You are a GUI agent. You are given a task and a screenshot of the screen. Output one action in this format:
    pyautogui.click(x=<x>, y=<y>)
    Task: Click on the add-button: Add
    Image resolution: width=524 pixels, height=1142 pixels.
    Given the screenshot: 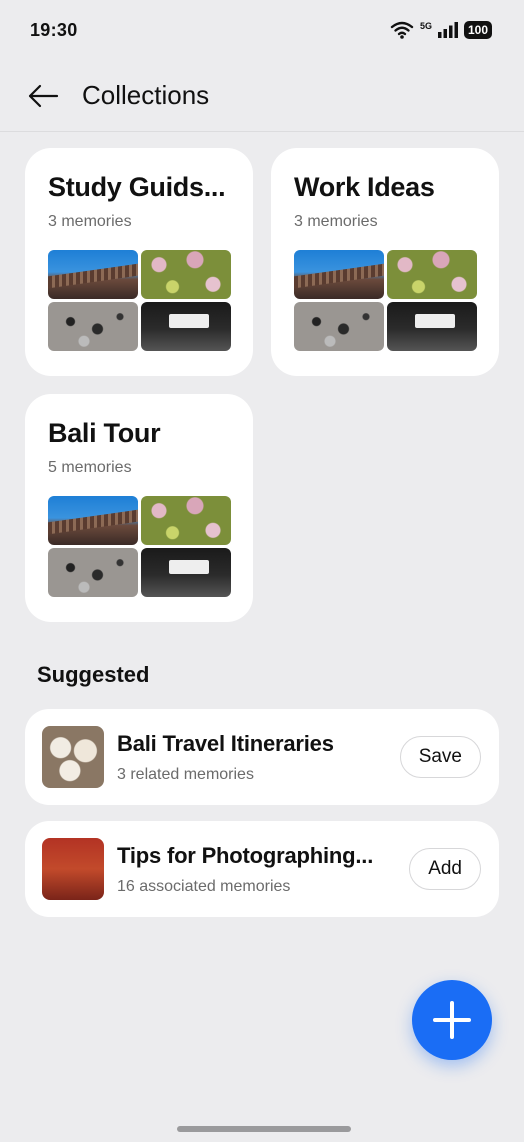 What is the action you would take?
    pyautogui.click(x=445, y=869)
    